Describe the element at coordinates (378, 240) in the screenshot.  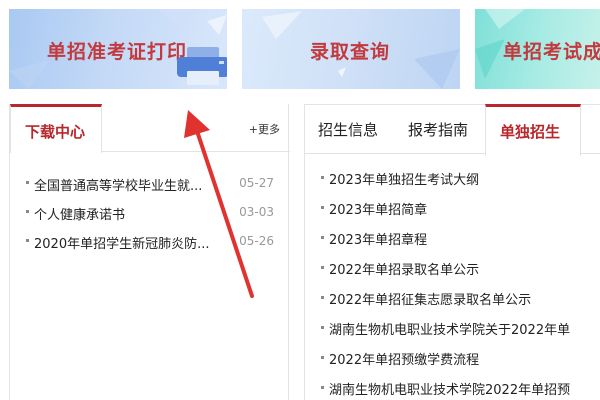
I see `item-title: 2023年单招章程` at that location.